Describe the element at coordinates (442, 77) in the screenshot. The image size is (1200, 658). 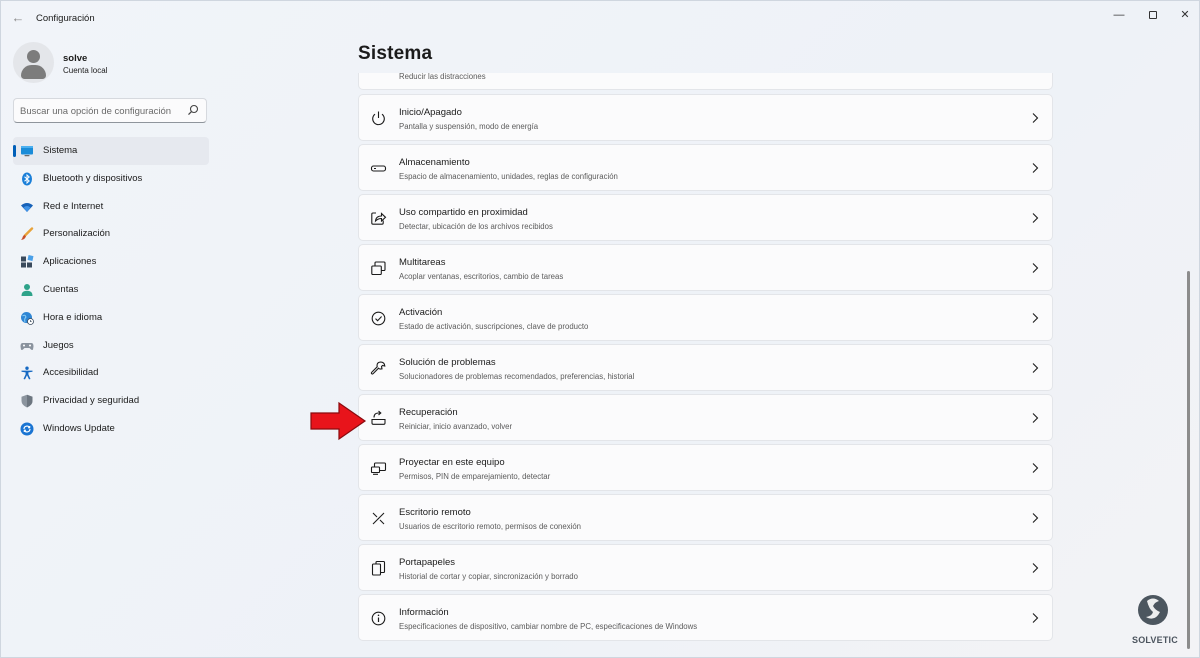
I see `card-subtitle: Reducir las distracciones` at that location.